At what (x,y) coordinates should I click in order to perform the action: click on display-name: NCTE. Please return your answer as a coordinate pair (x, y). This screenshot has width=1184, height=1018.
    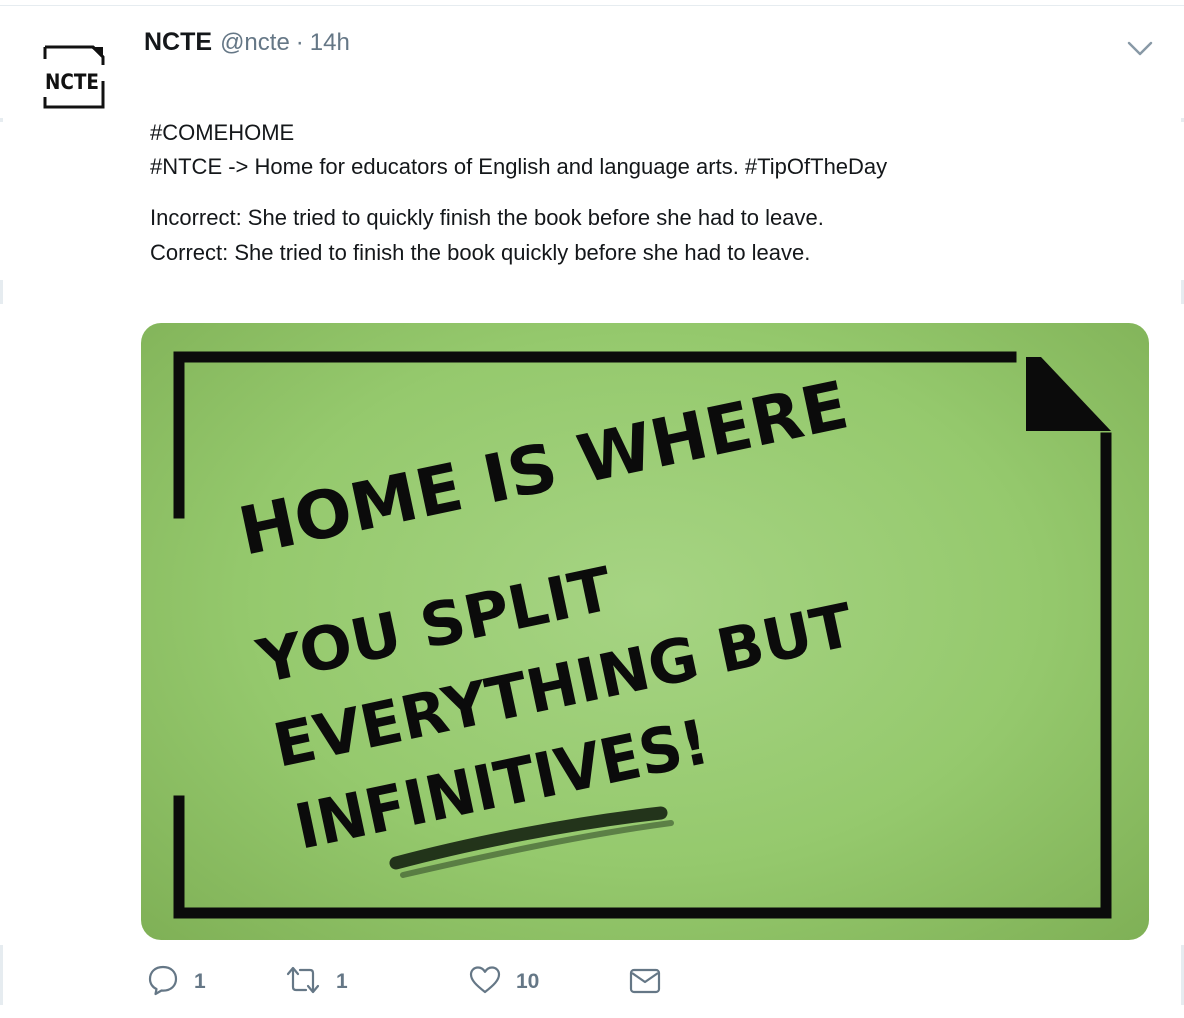
    Looking at the image, I should click on (178, 42).